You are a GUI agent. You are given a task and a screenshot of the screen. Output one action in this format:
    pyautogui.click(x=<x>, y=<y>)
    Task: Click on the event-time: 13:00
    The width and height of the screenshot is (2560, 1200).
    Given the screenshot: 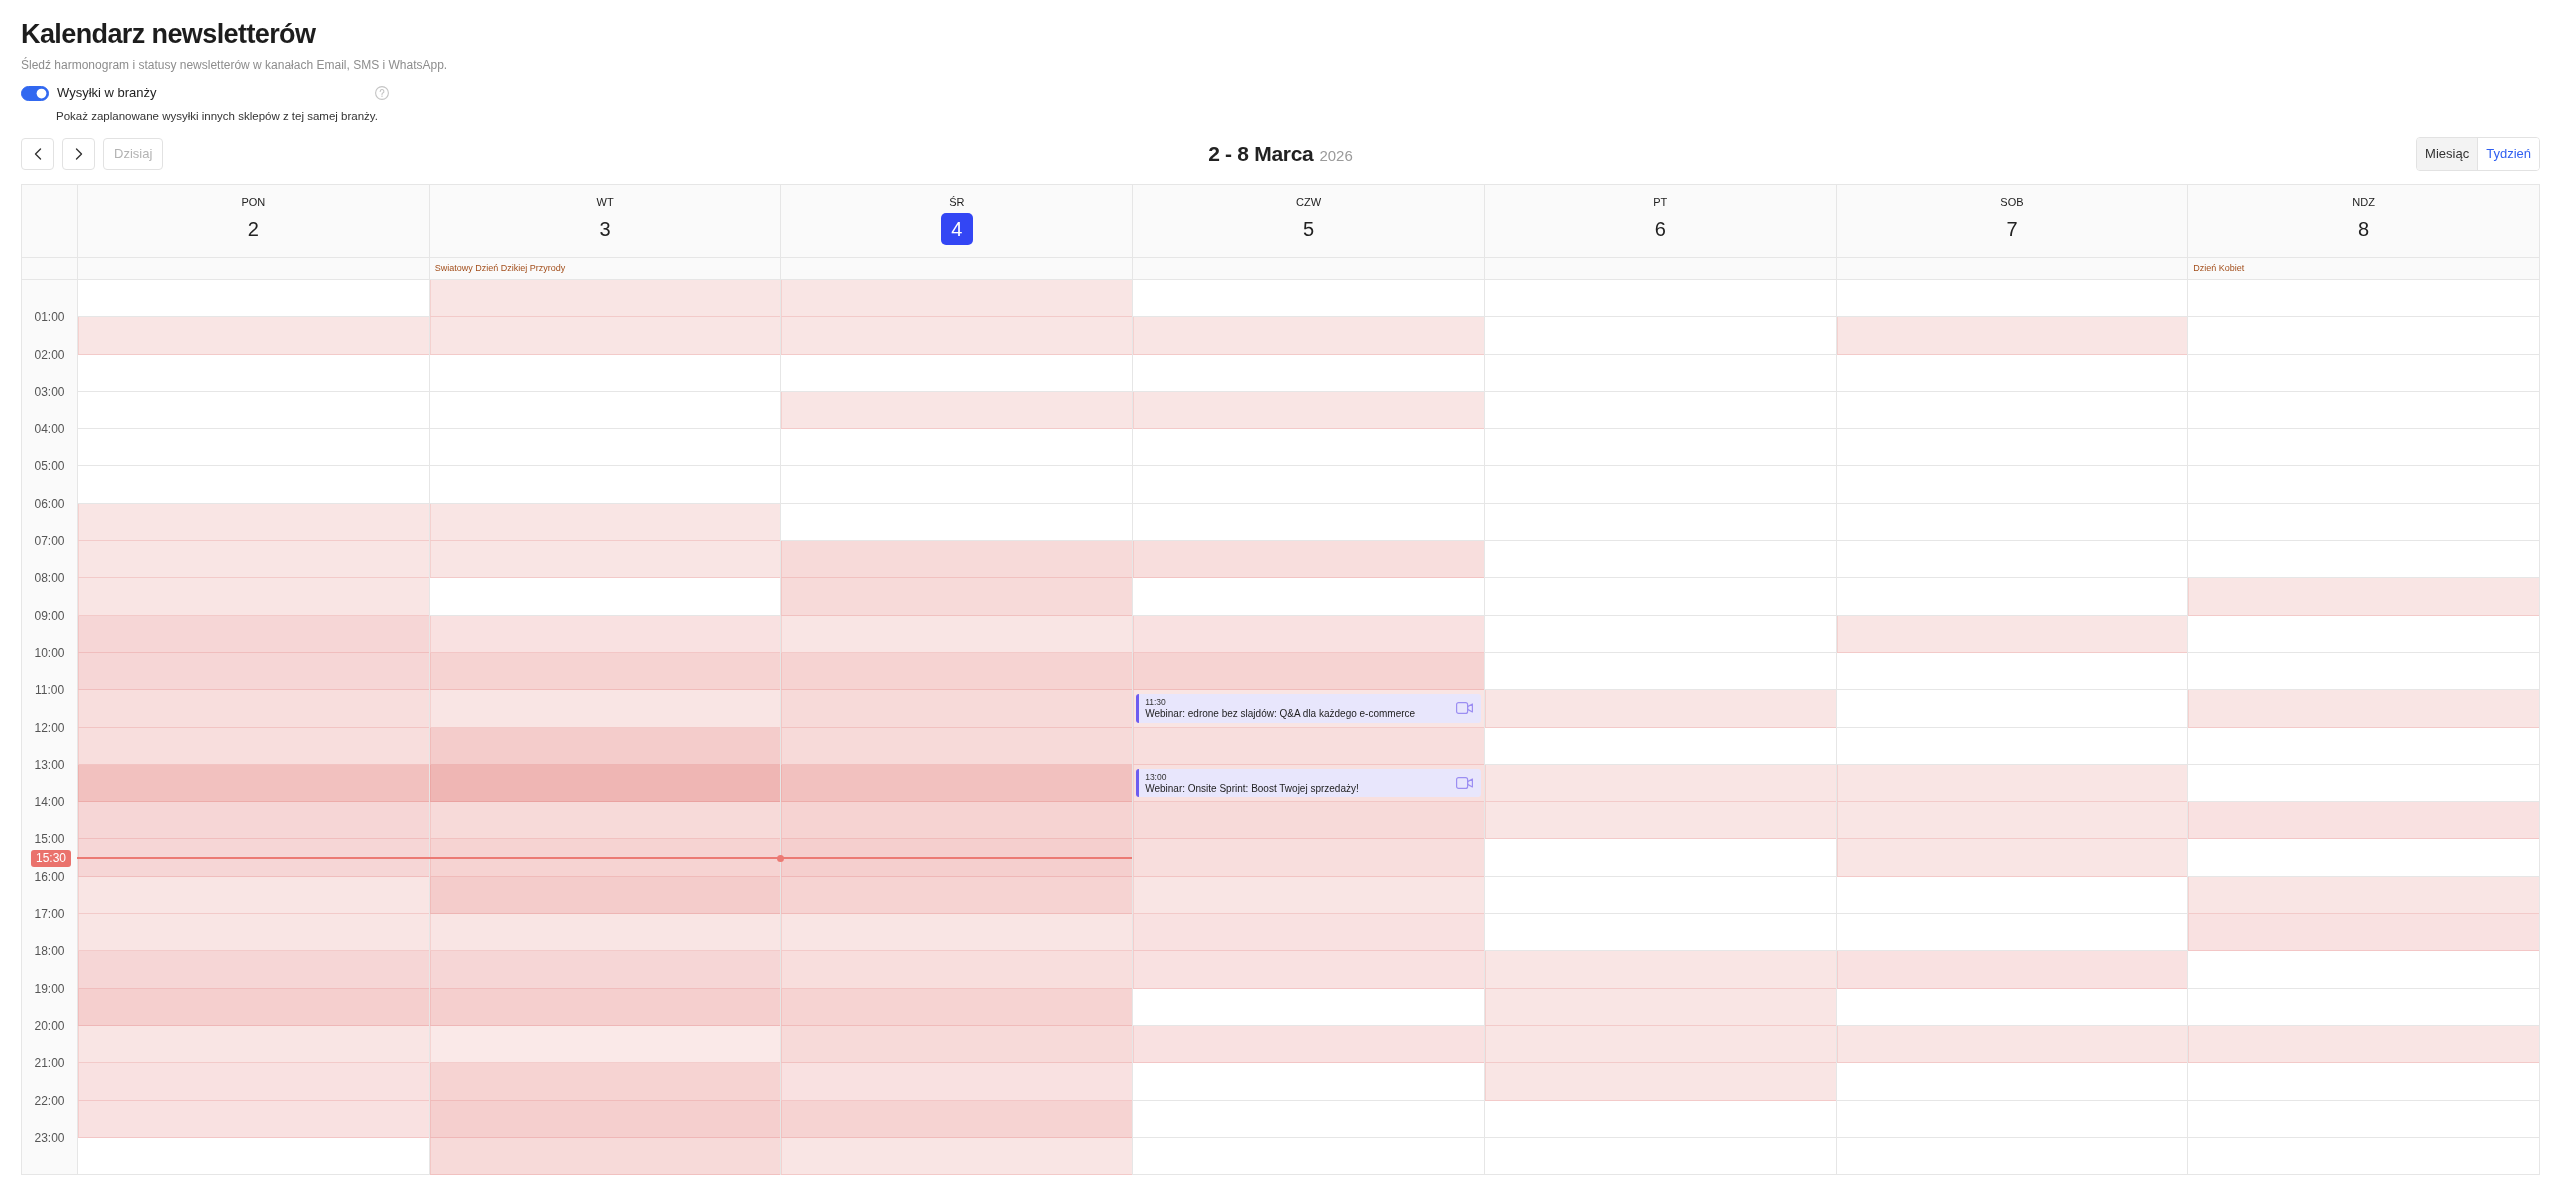 What is the action you would take?
    pyautogui.click(x=1156, y=776)
    